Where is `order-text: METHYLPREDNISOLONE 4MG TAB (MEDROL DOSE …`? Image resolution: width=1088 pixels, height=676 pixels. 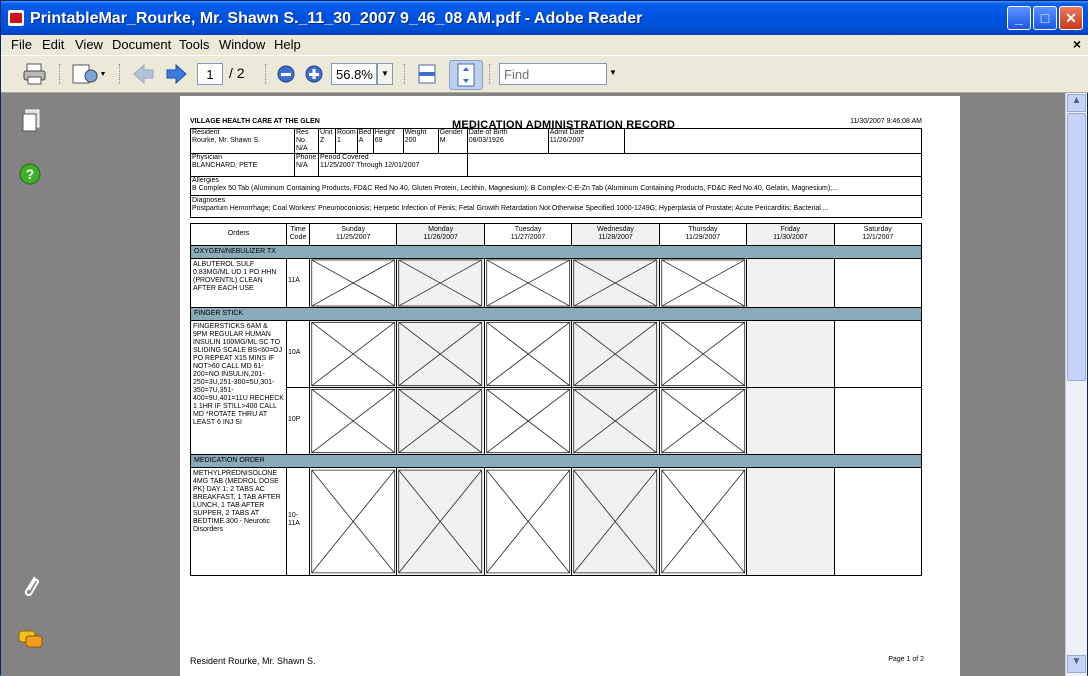 order-text: METHYLPREDNISOLONE 4MG TAB (MEDROL DOSE … is located at coordinates (238, 521).